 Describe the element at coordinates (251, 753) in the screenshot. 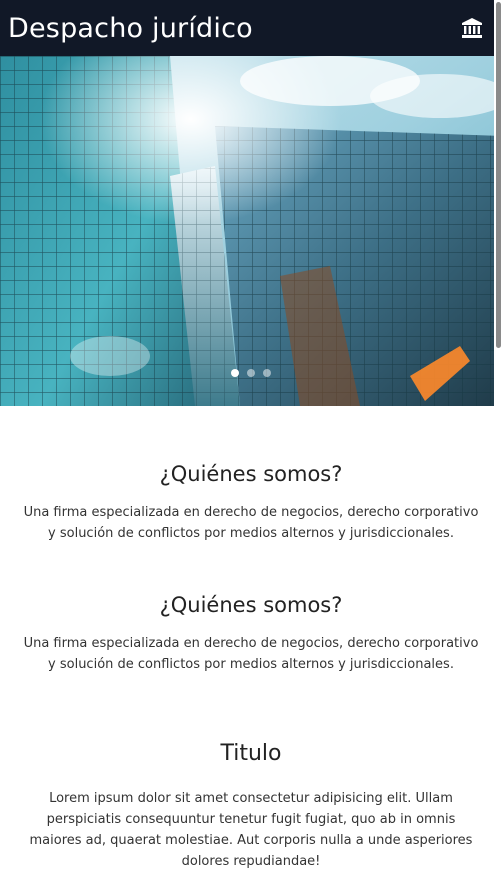

I see `section-title: Titulo` at that location.